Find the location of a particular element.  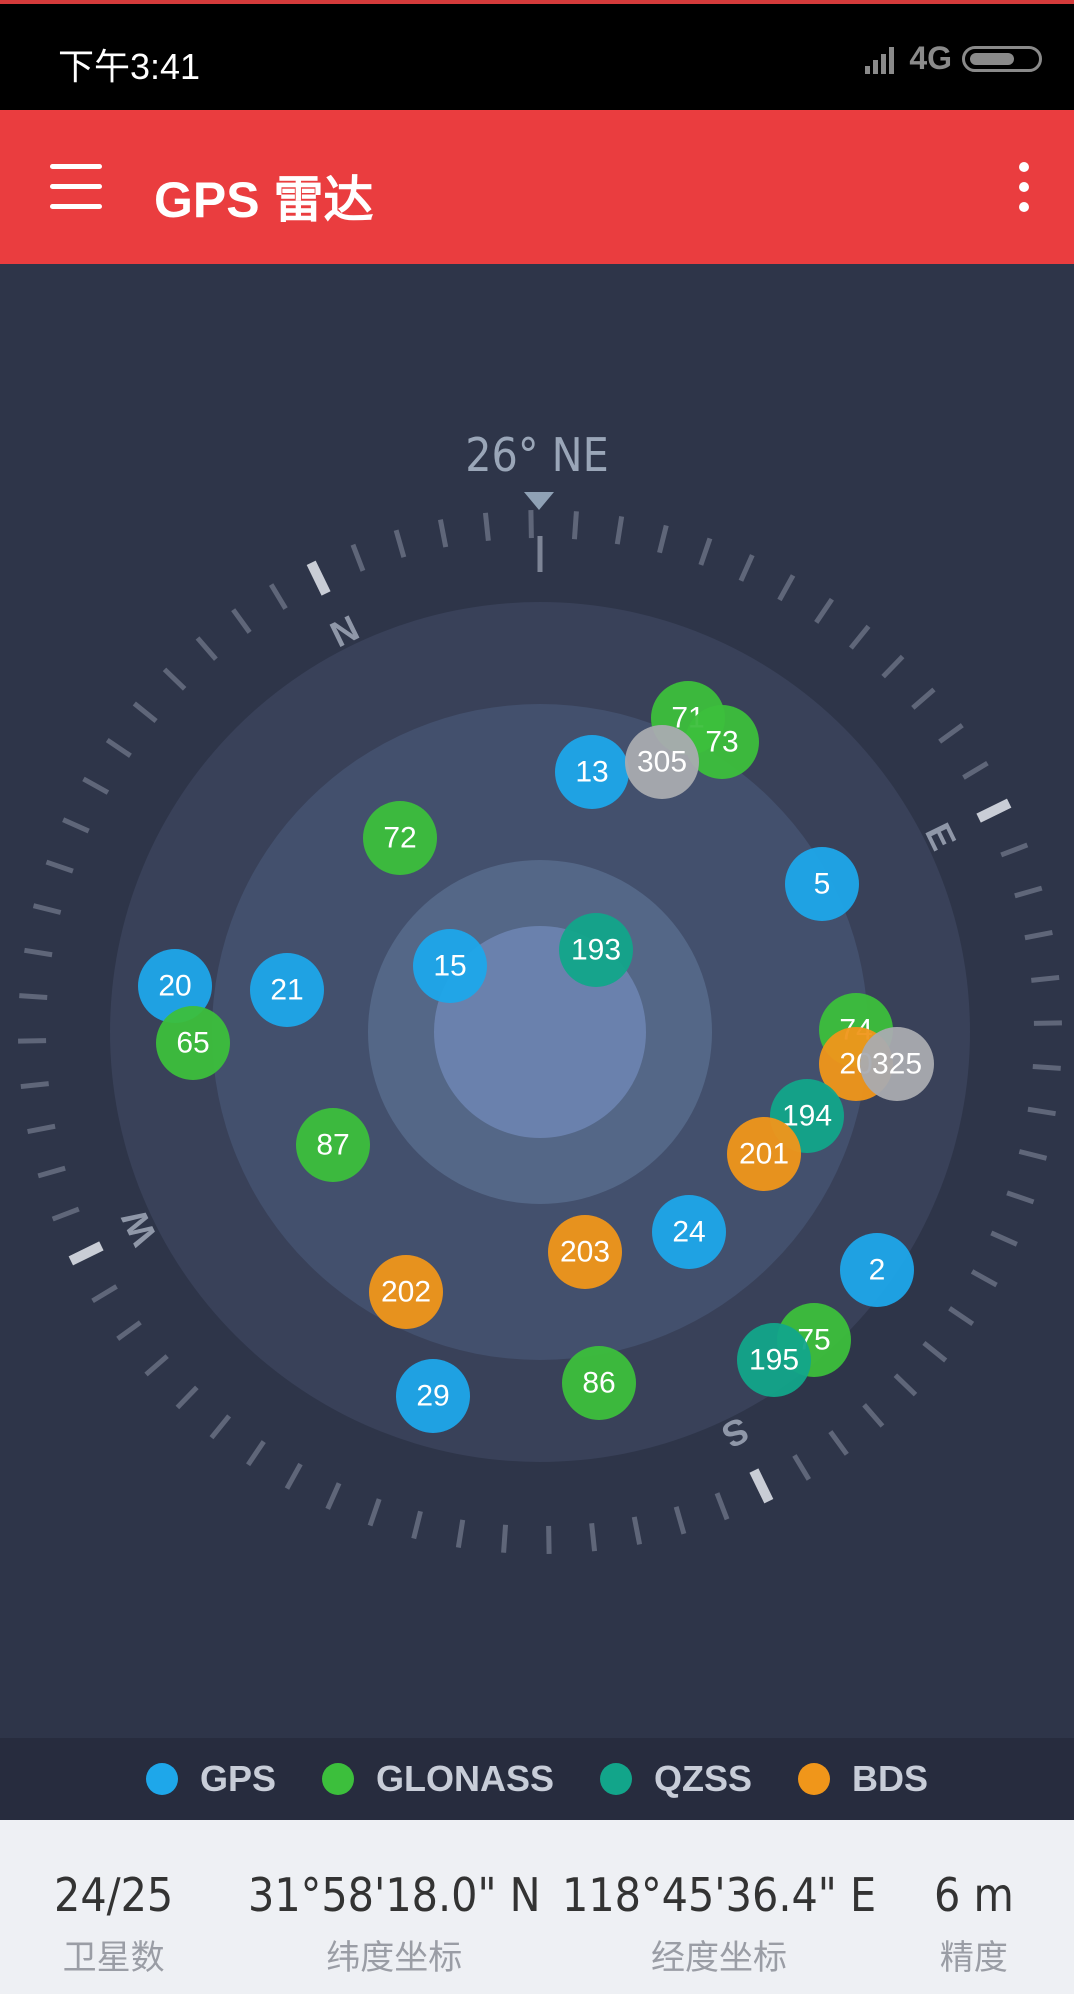

bds-dot-icon is located at coordinates (814, 1779).